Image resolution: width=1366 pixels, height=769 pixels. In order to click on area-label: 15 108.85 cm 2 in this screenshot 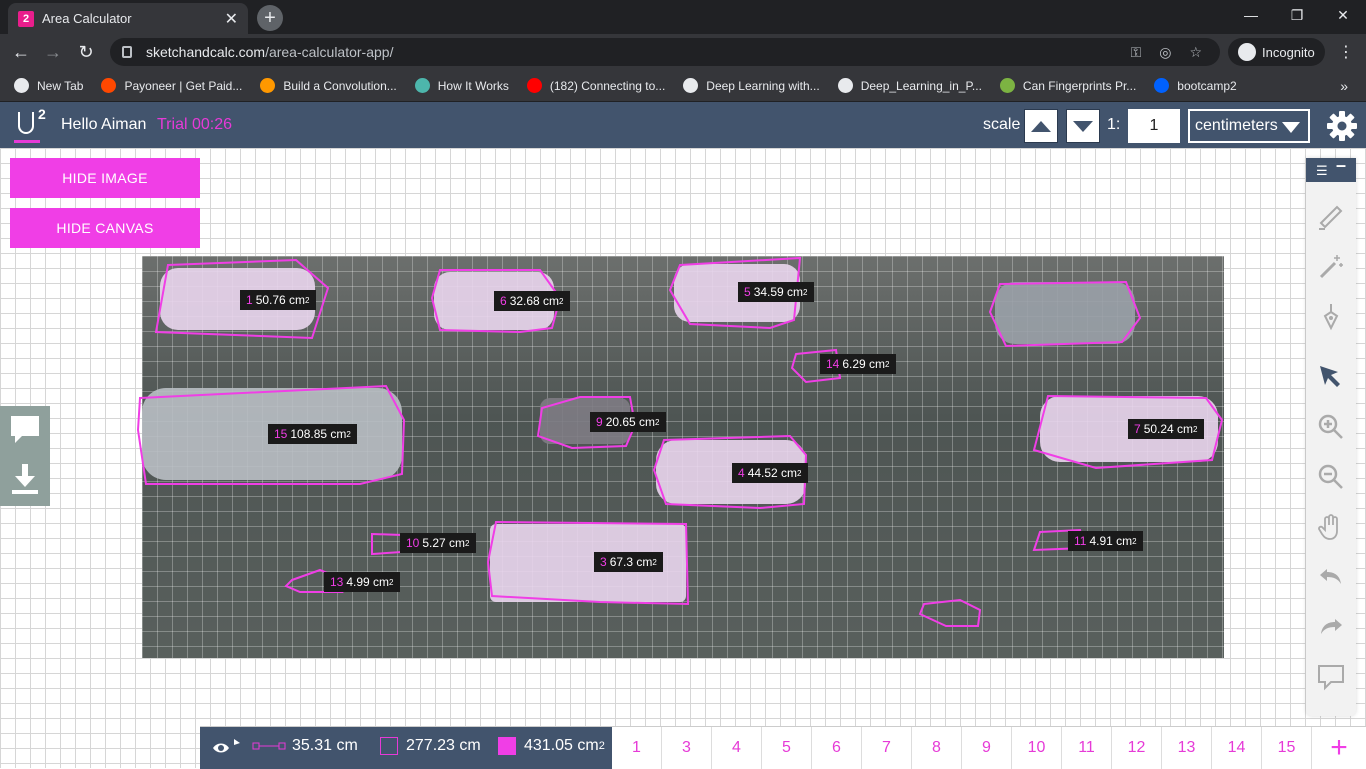, I will do `click(312, 434)`.